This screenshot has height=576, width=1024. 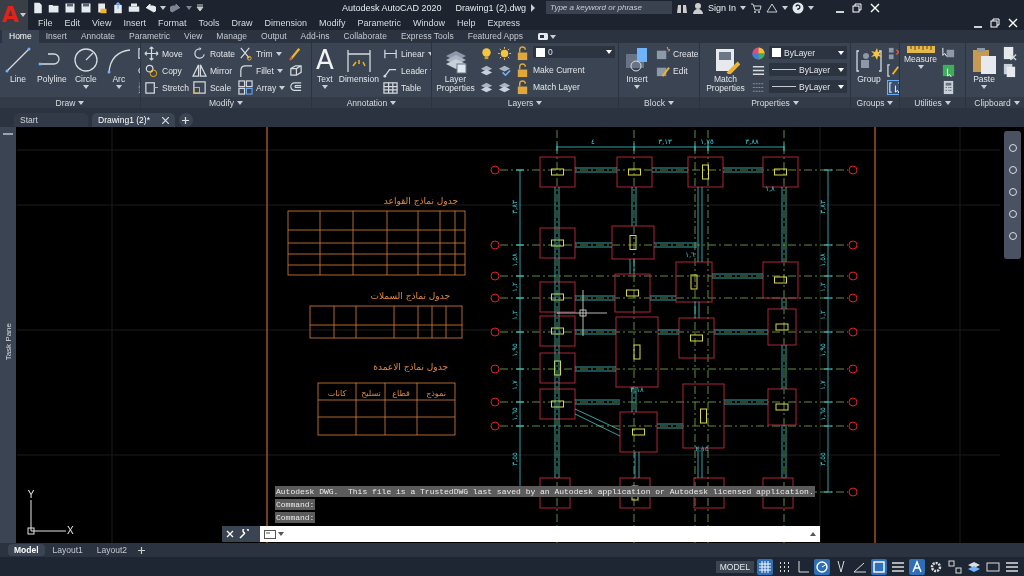 What do you see at coordinates (20, 36) in the screenshot?
I see `ribbon-tab: Home` at bounding box center [20, 36].